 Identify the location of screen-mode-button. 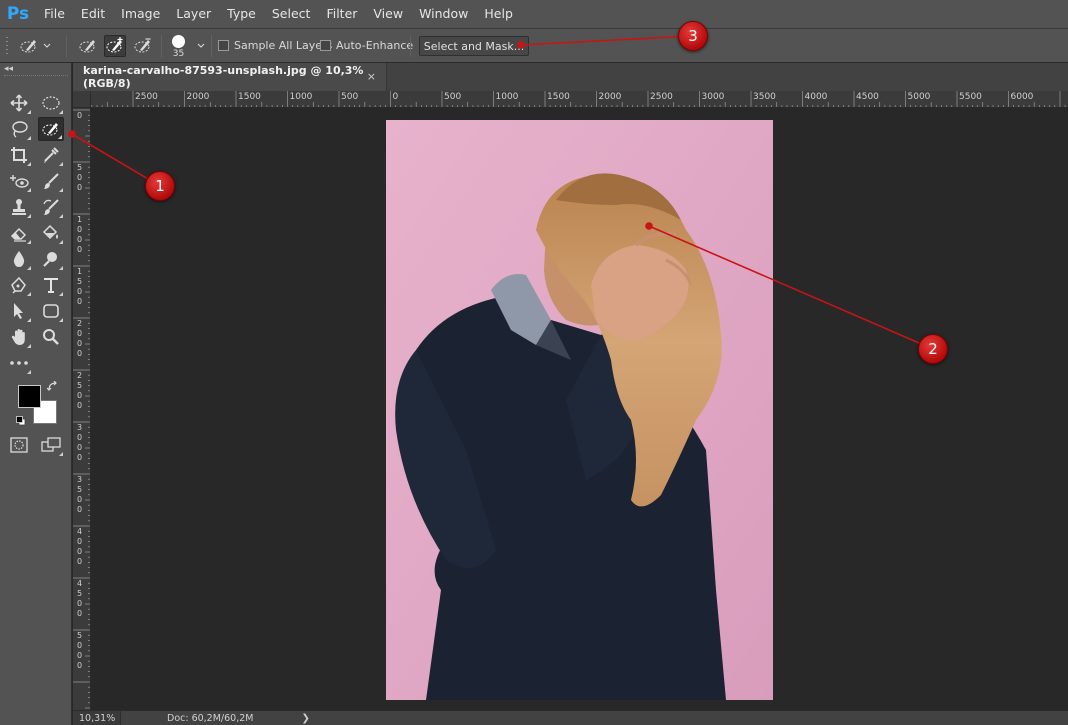
(51, 445).